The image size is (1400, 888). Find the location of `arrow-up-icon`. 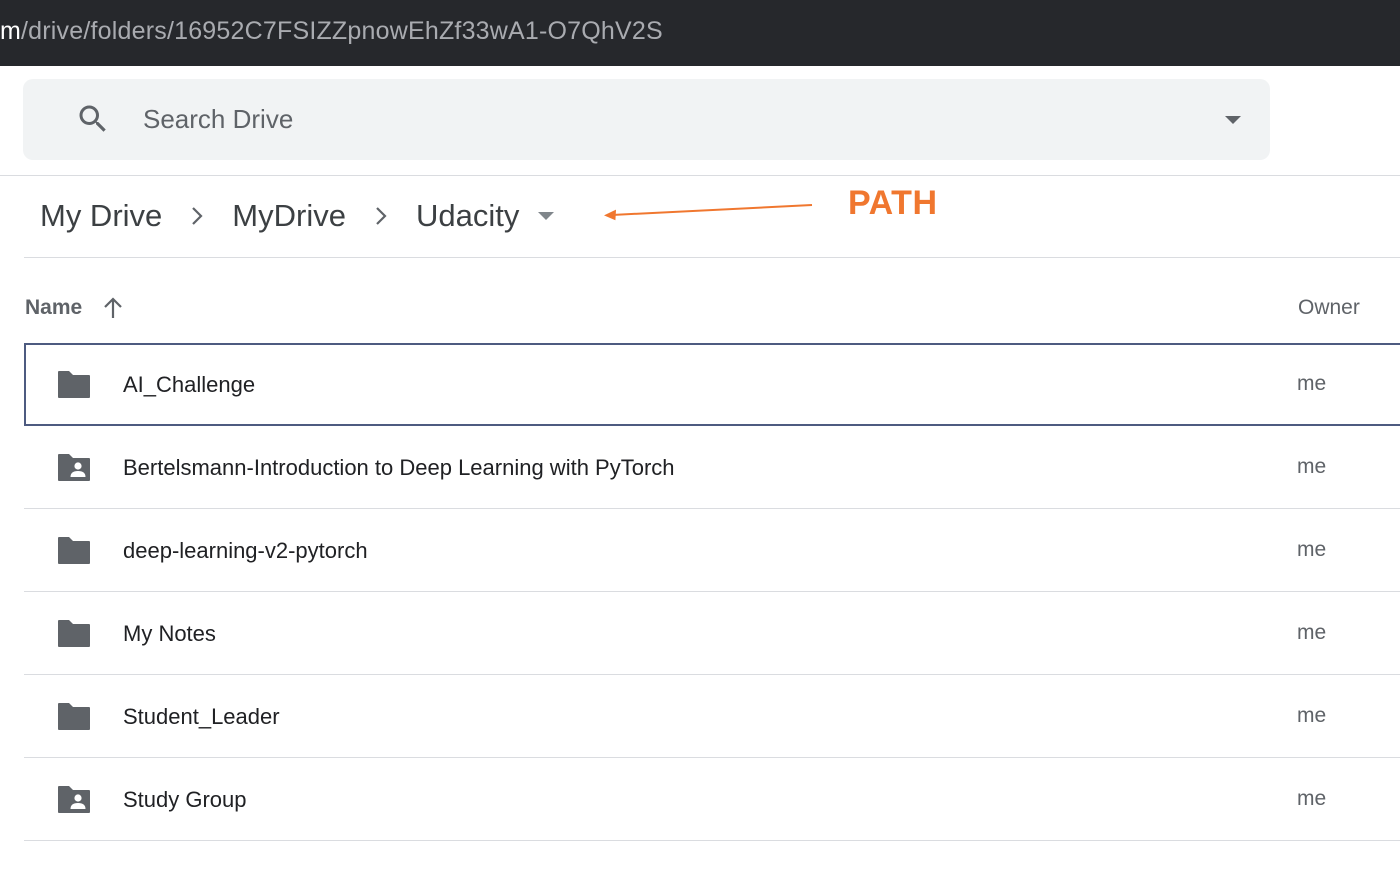

arrow-up-icon is located at coordinates (113, 308).